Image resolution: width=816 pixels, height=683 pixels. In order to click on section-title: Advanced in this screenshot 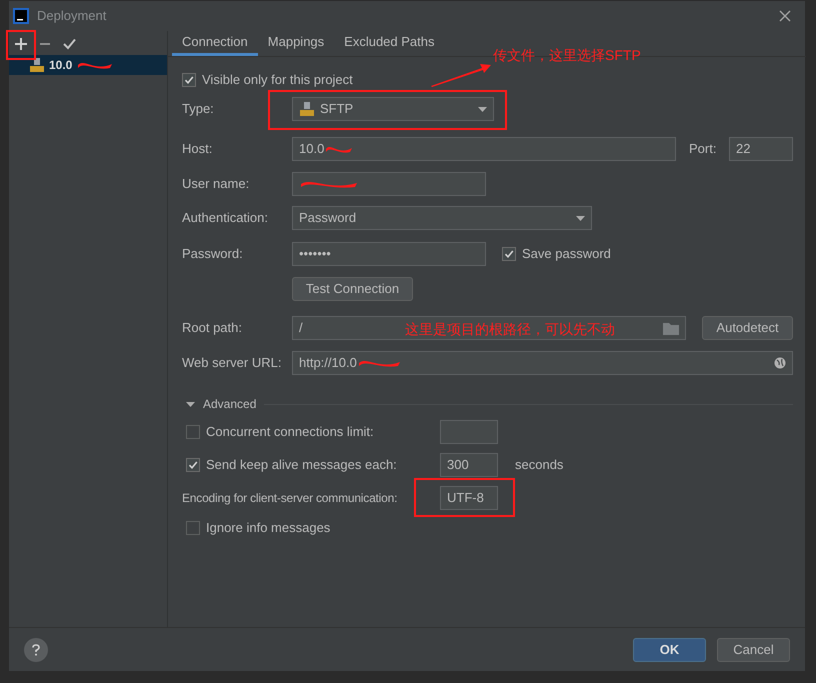, I will do `click(229, 404)`.